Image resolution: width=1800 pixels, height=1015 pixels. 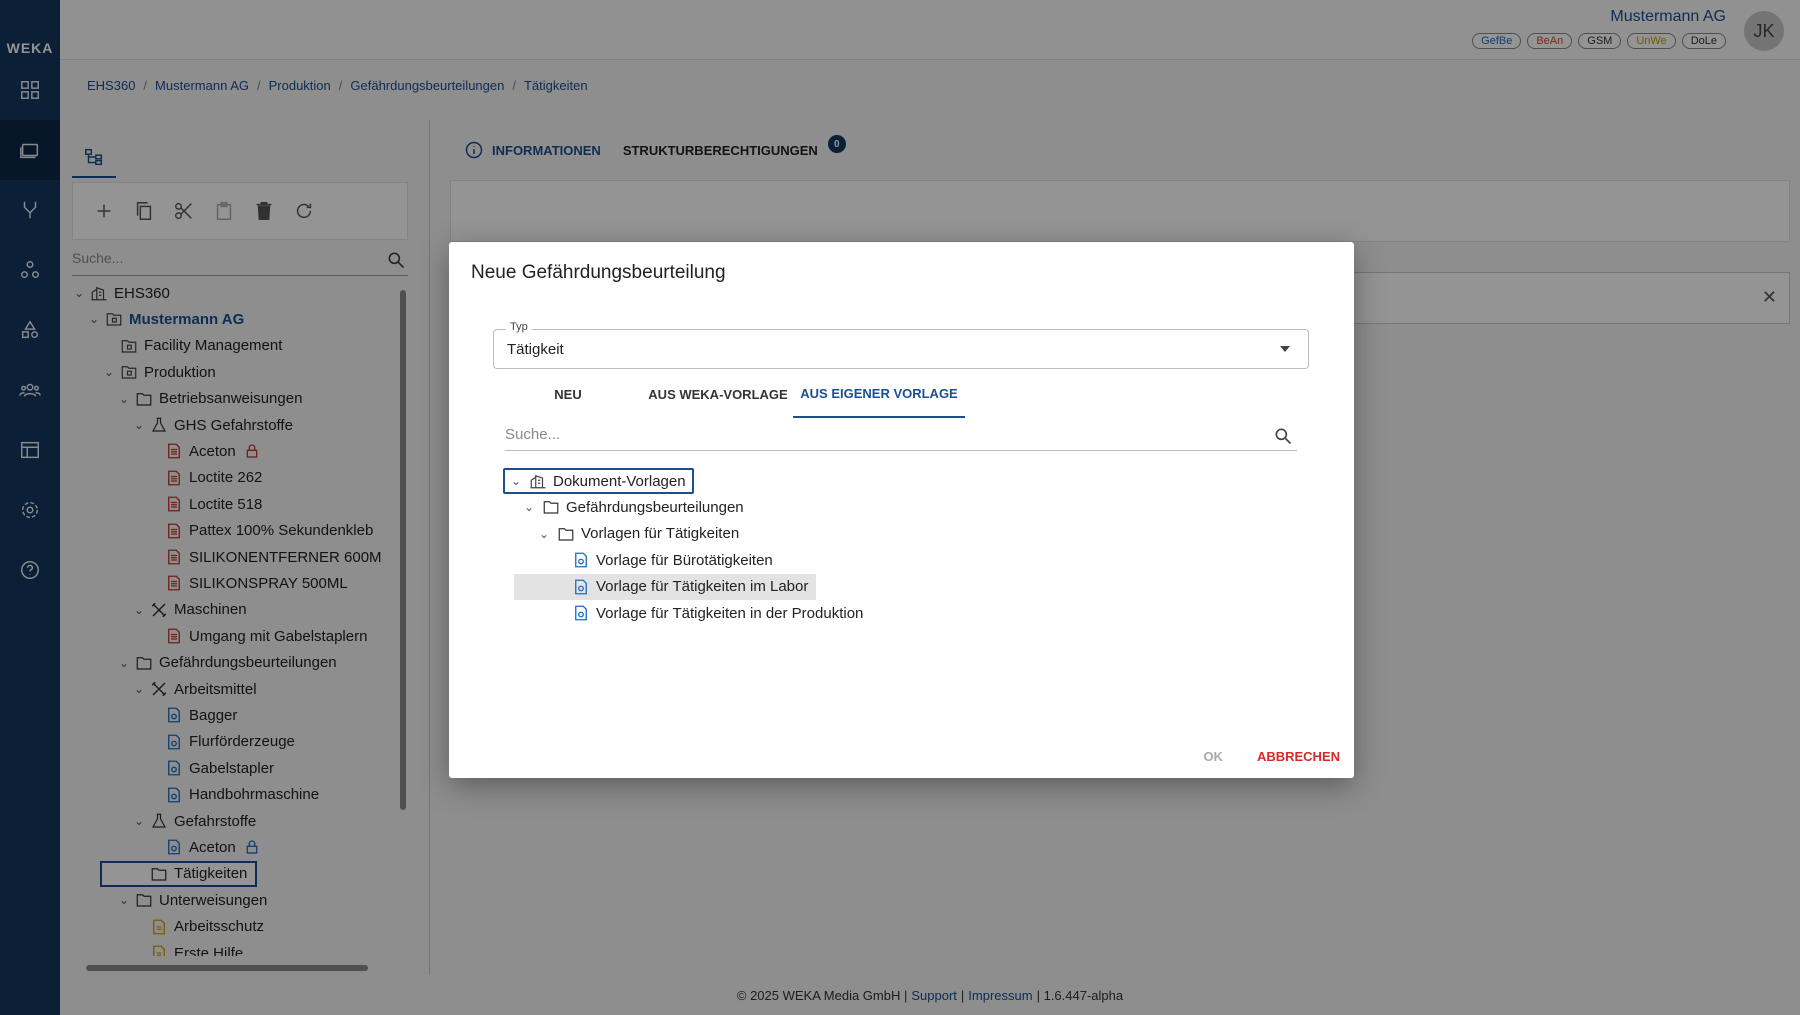 I want to click on template-tree-node: ⌄ Vorlagen für Tätigkeiten, so click(x=639, y=534).